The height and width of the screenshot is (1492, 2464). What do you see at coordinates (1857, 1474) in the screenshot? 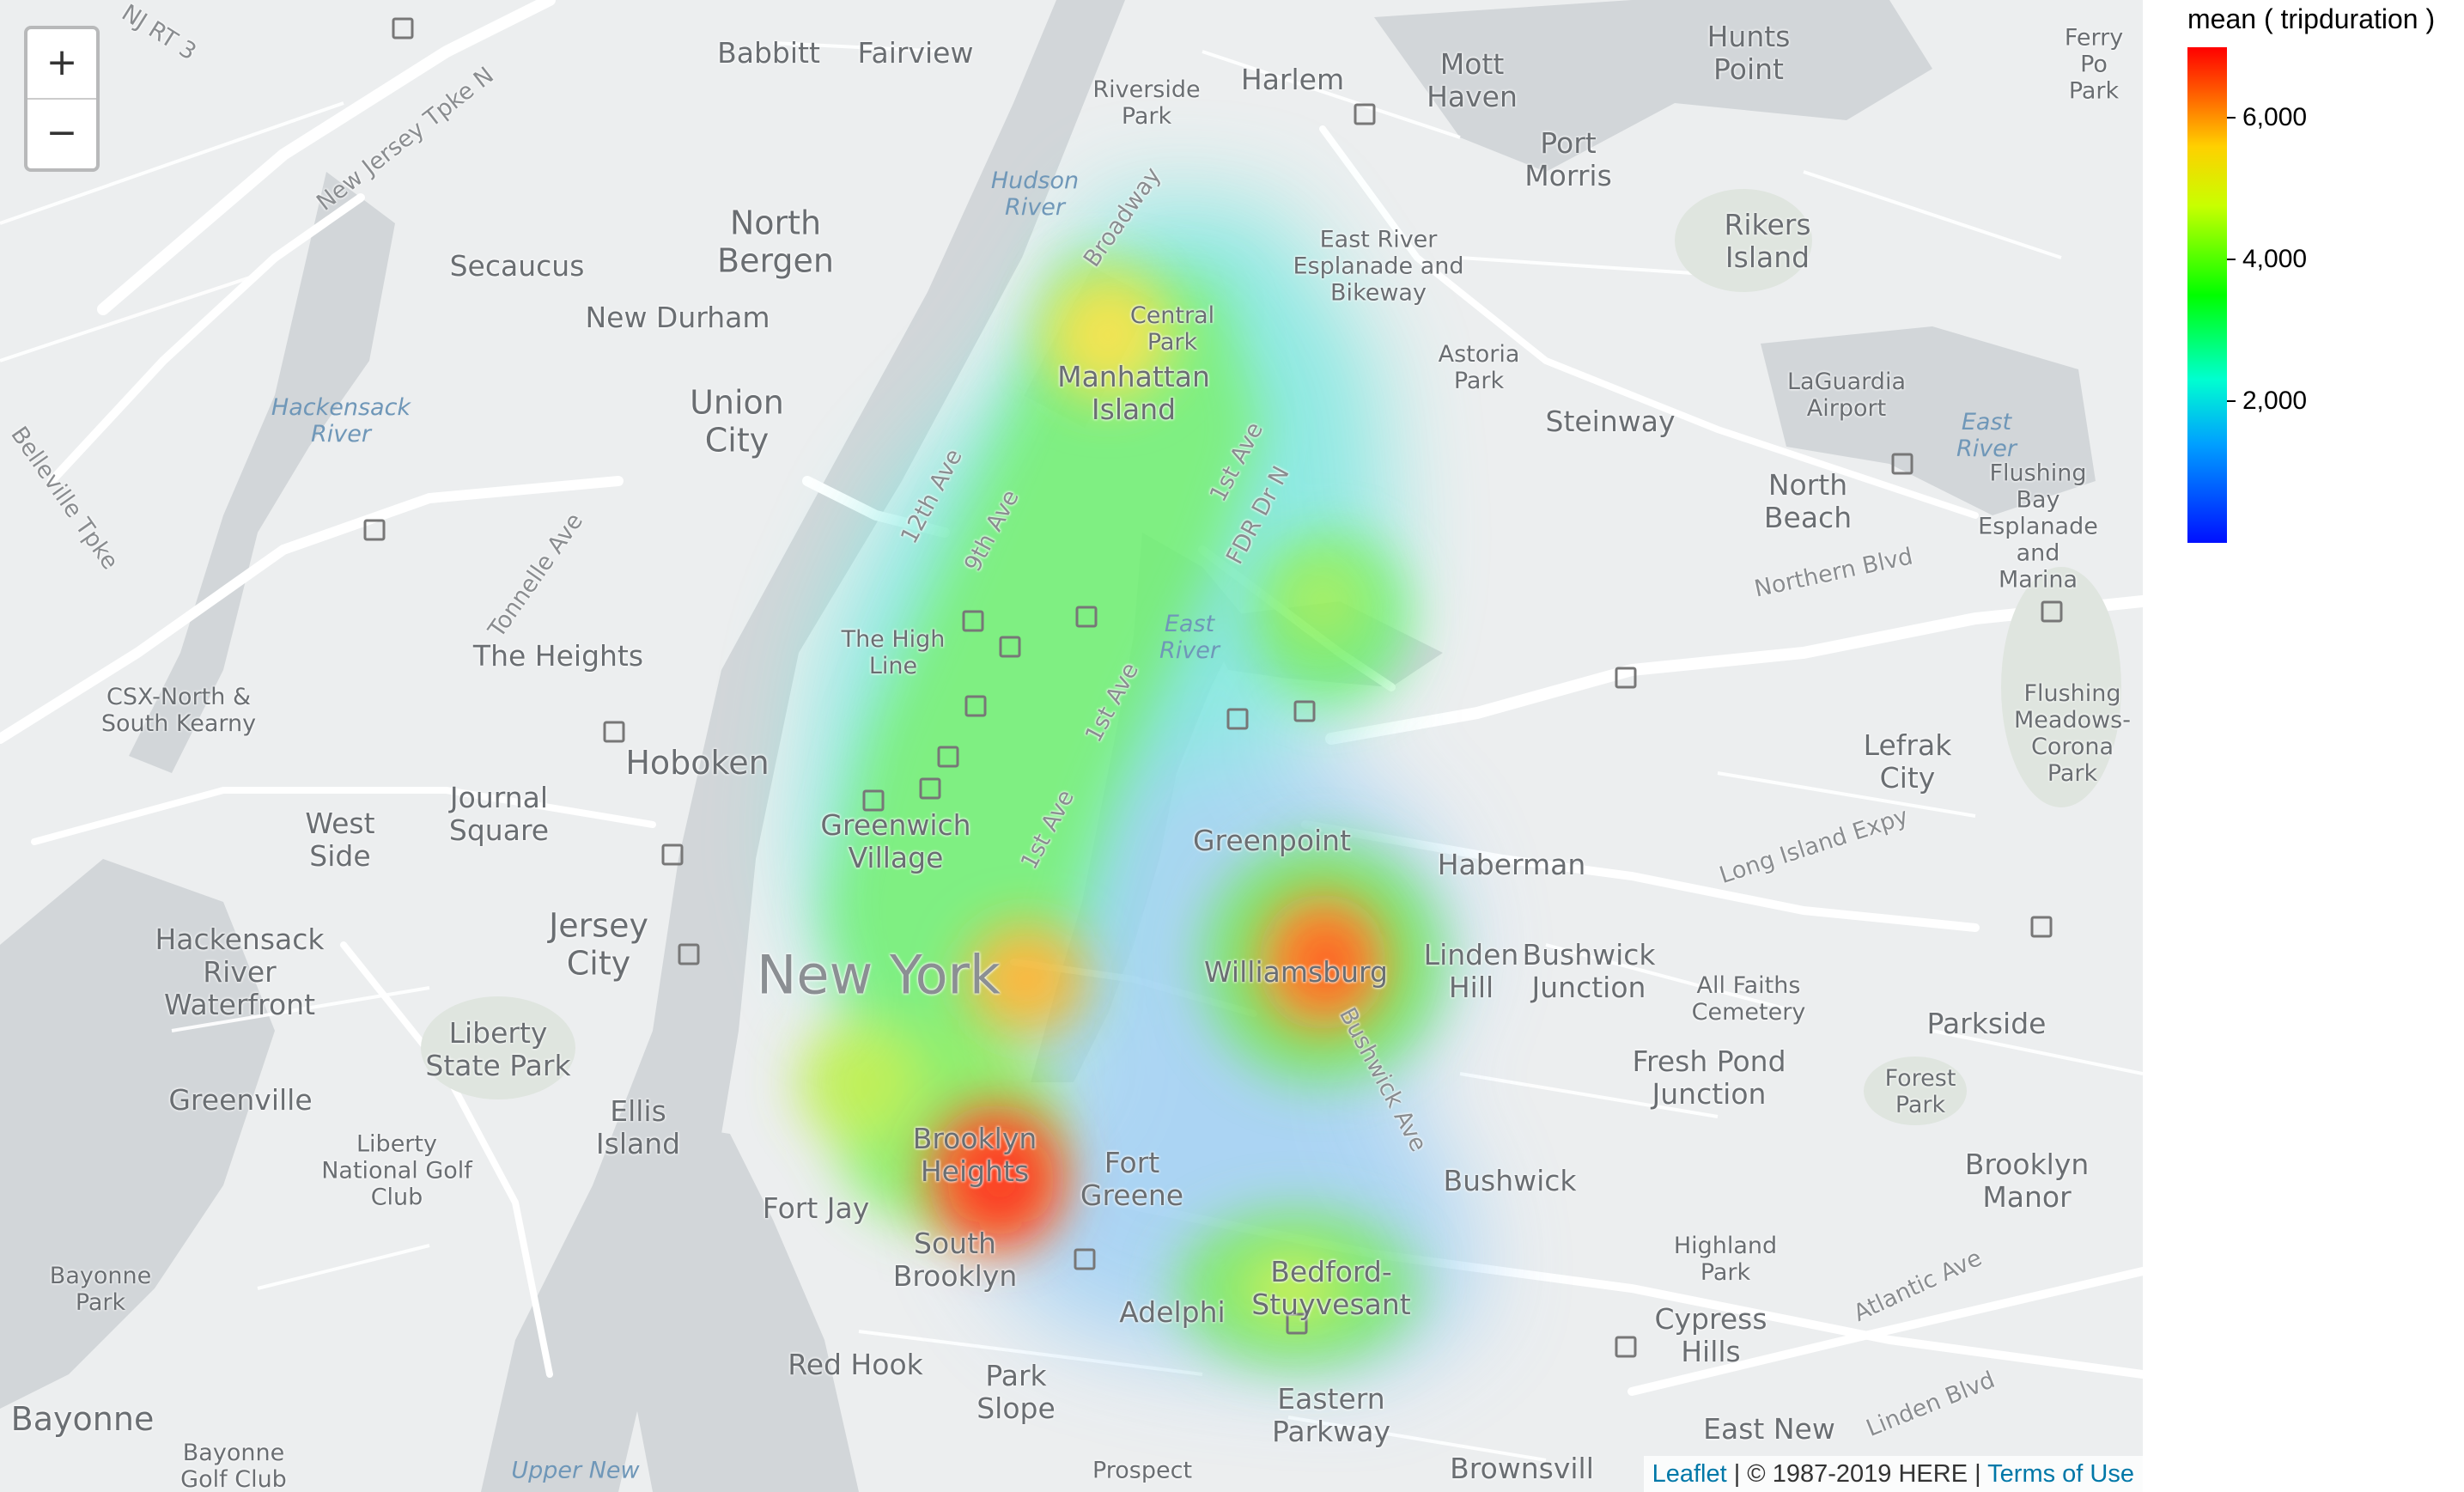
I see `copyright-text: © 1987-2019 HERE` at bounding box center [1857, 1474].